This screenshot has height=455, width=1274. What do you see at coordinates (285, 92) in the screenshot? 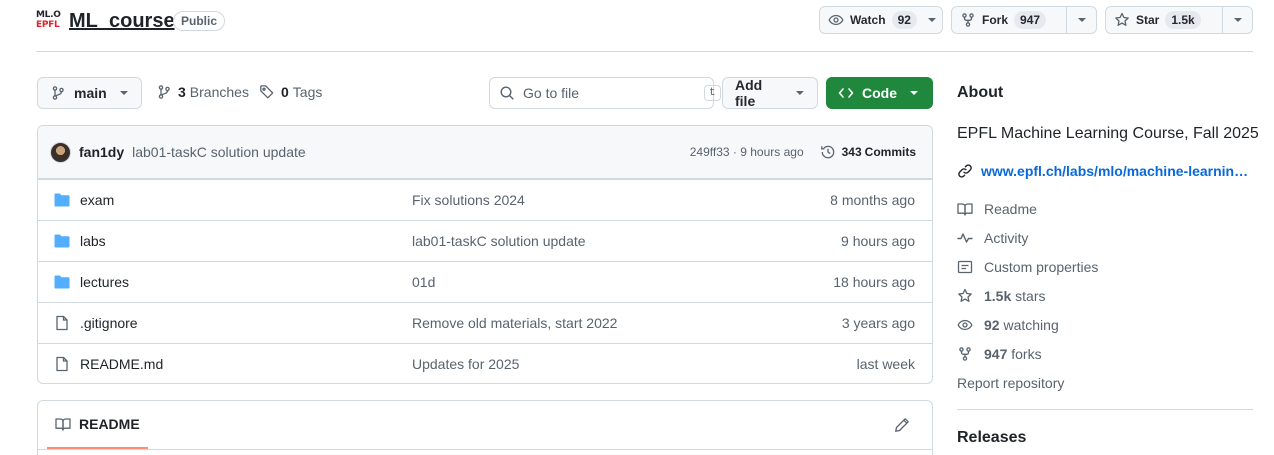
I see `tags-count: 0` at bounding box center [285, 92].